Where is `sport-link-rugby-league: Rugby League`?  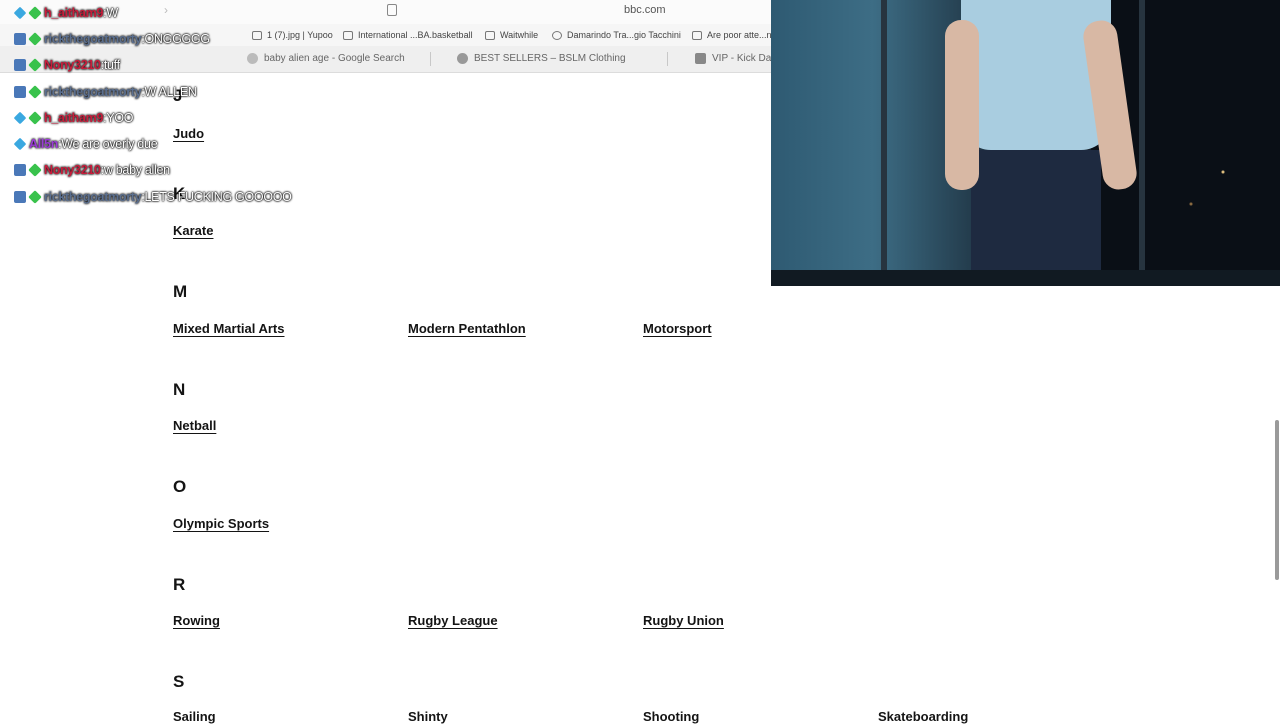
sport-link-rugby-league: Rugby League is located at coordinates (453, 620).